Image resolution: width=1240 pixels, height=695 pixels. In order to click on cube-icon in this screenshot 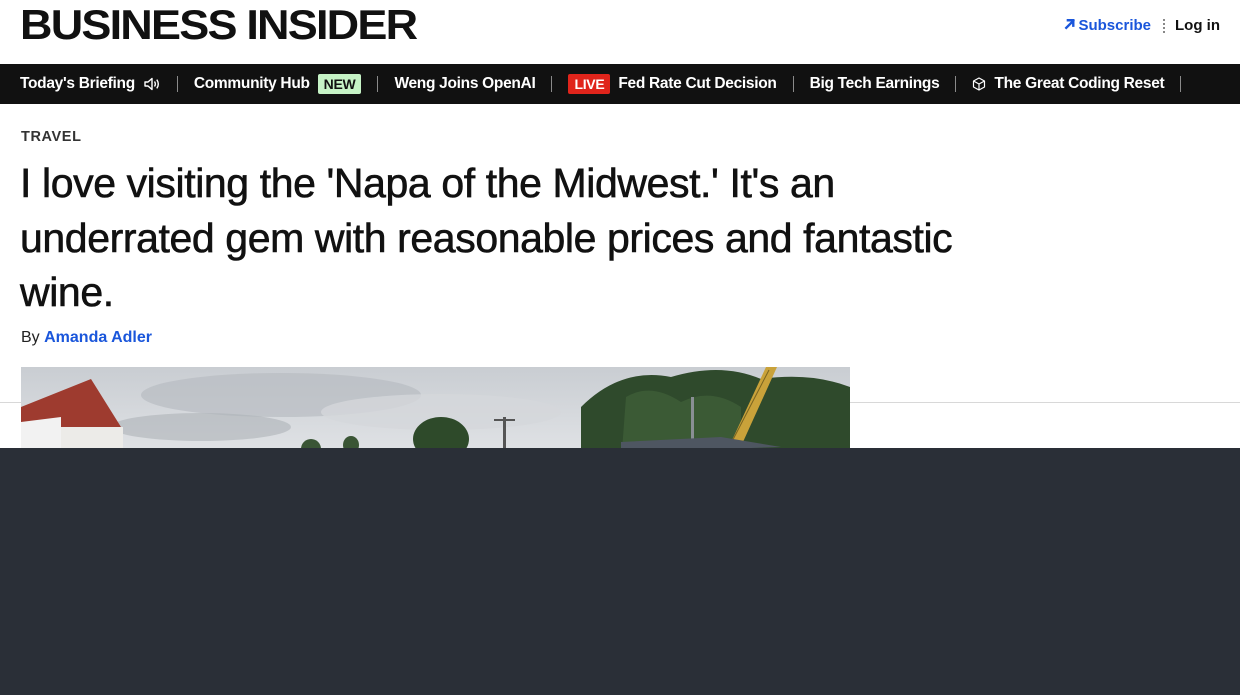, I will do `click(983, 84)`.